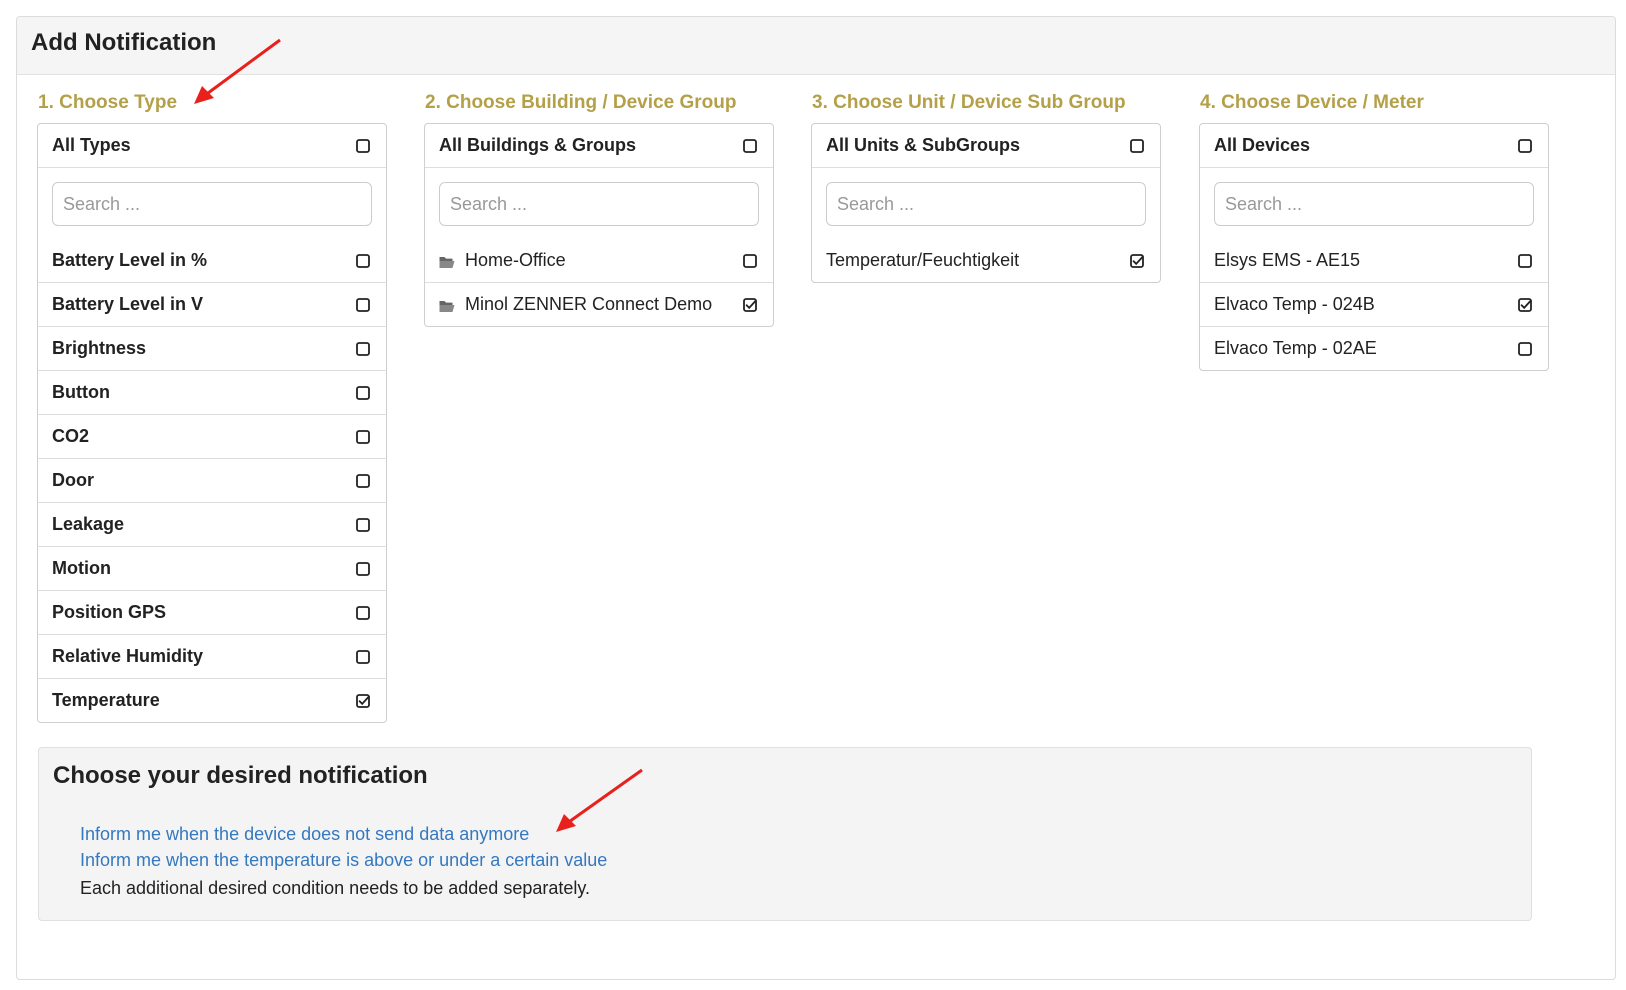 Image resolution: width=1626 pixels, height=990 pixels. What do you see at coordinates (537, 145) in the screenshot?
I see `row-label: All Buildings & Groups` at bounding box center [537, 145].